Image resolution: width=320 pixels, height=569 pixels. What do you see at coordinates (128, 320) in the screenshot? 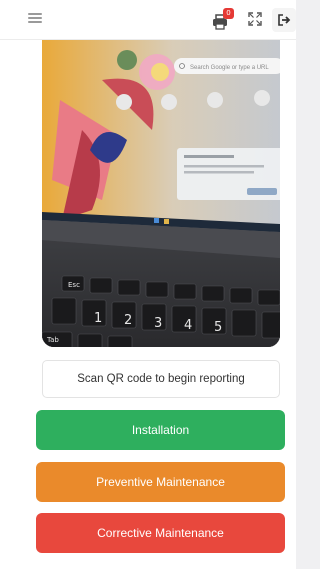
I see `svg-text: 2` at bounding box center [128, 320].